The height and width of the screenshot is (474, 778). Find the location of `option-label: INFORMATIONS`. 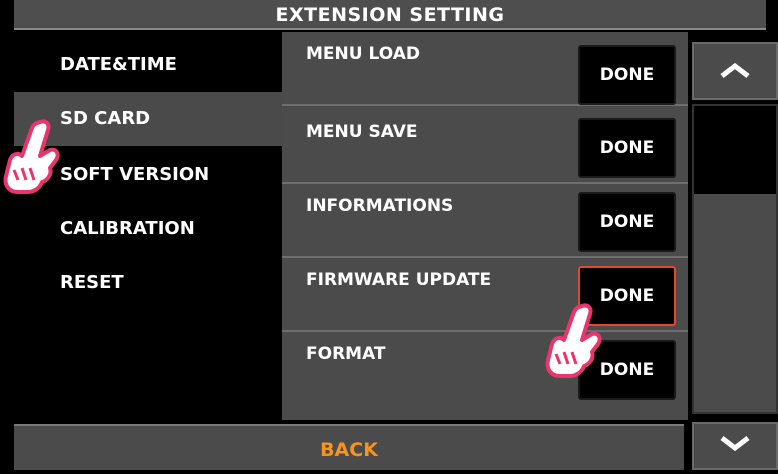

option-label: INFORMATIONS is located at coordinates (380, 206).